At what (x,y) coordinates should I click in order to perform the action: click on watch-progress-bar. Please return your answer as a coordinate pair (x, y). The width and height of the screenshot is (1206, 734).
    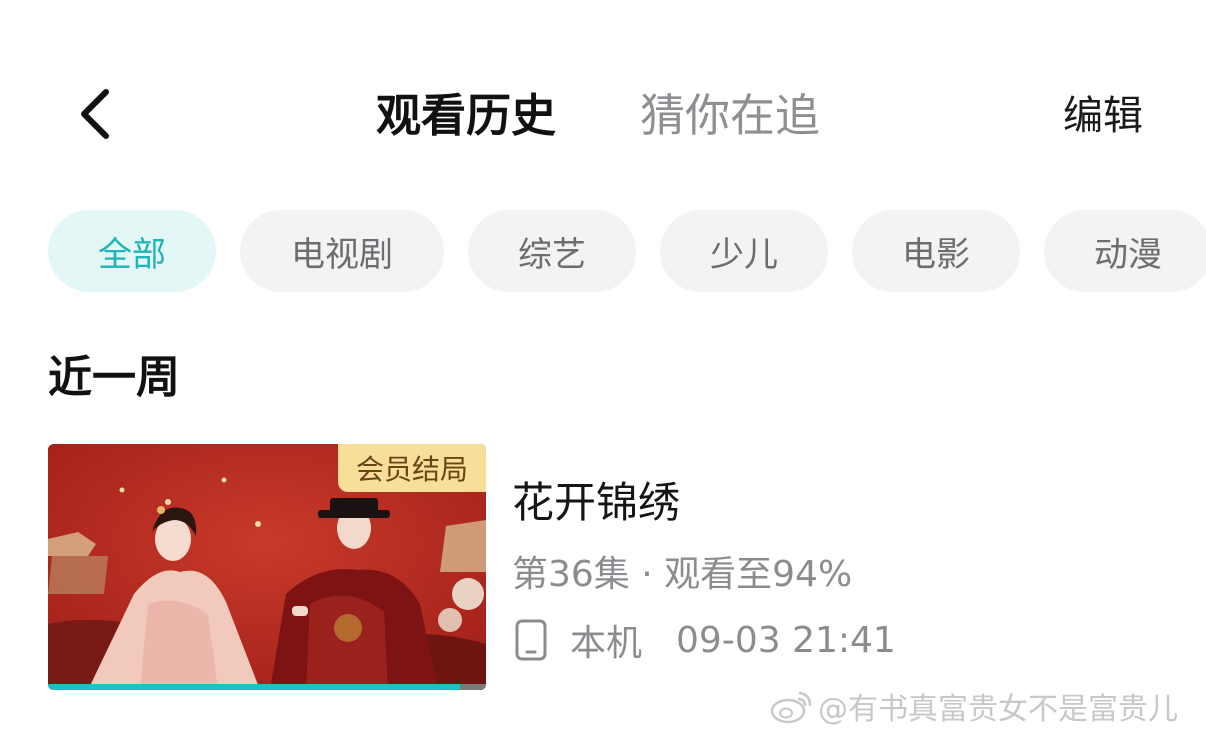
    Looking at the image, I should click on (267, 687).